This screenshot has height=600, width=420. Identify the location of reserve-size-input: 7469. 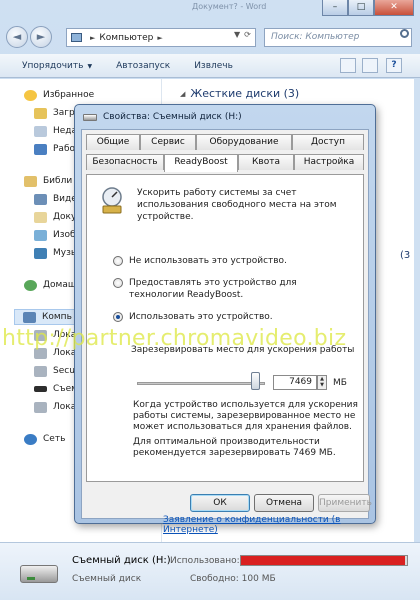
(295, 382).